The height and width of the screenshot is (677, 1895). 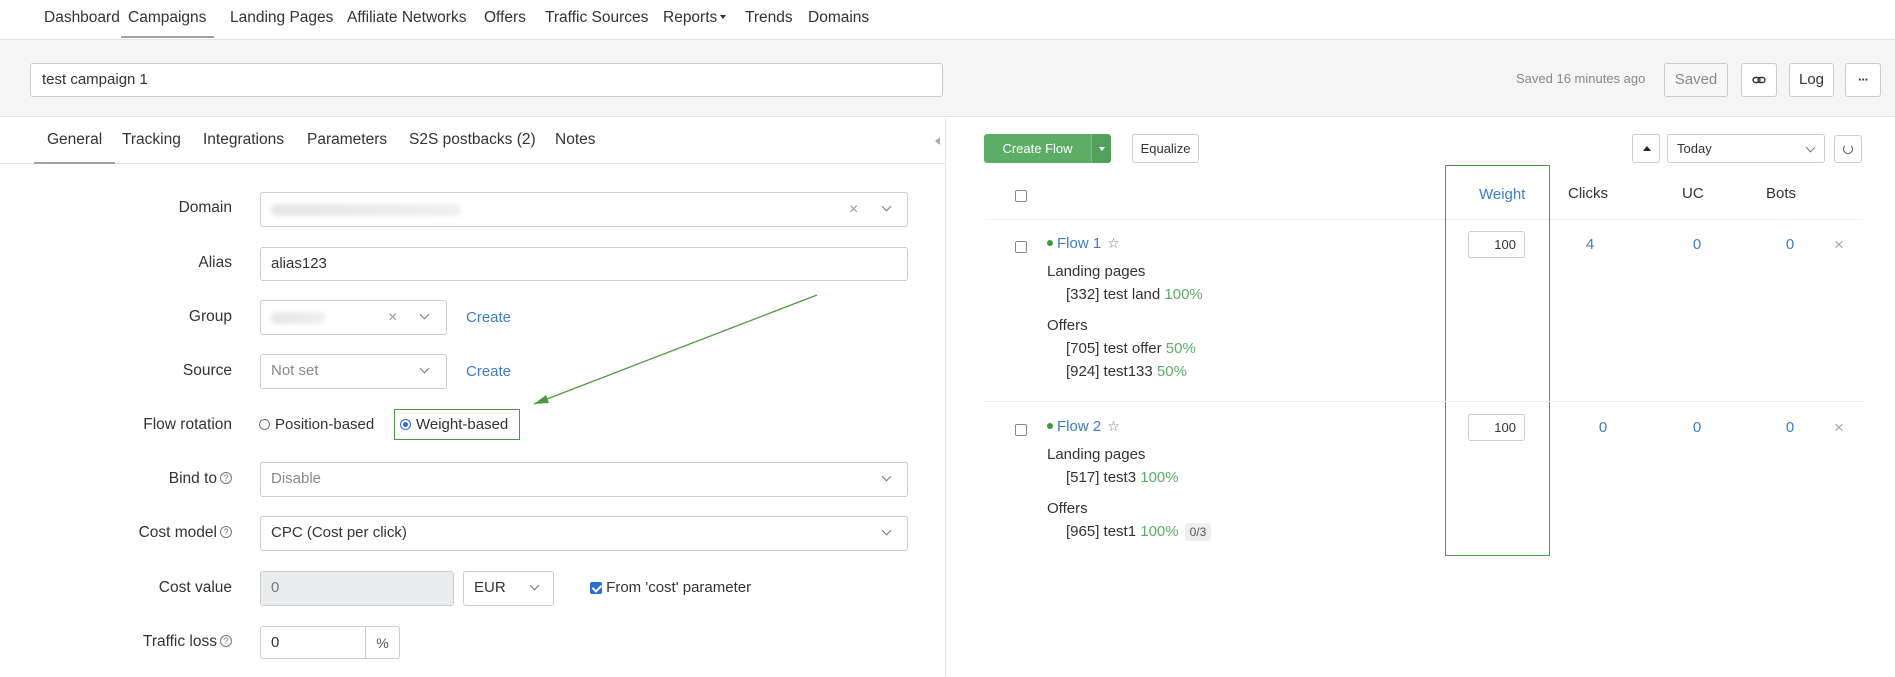 I want to click on flow-name-link: Flow 2 ☆, so click(x=1083, y=426).